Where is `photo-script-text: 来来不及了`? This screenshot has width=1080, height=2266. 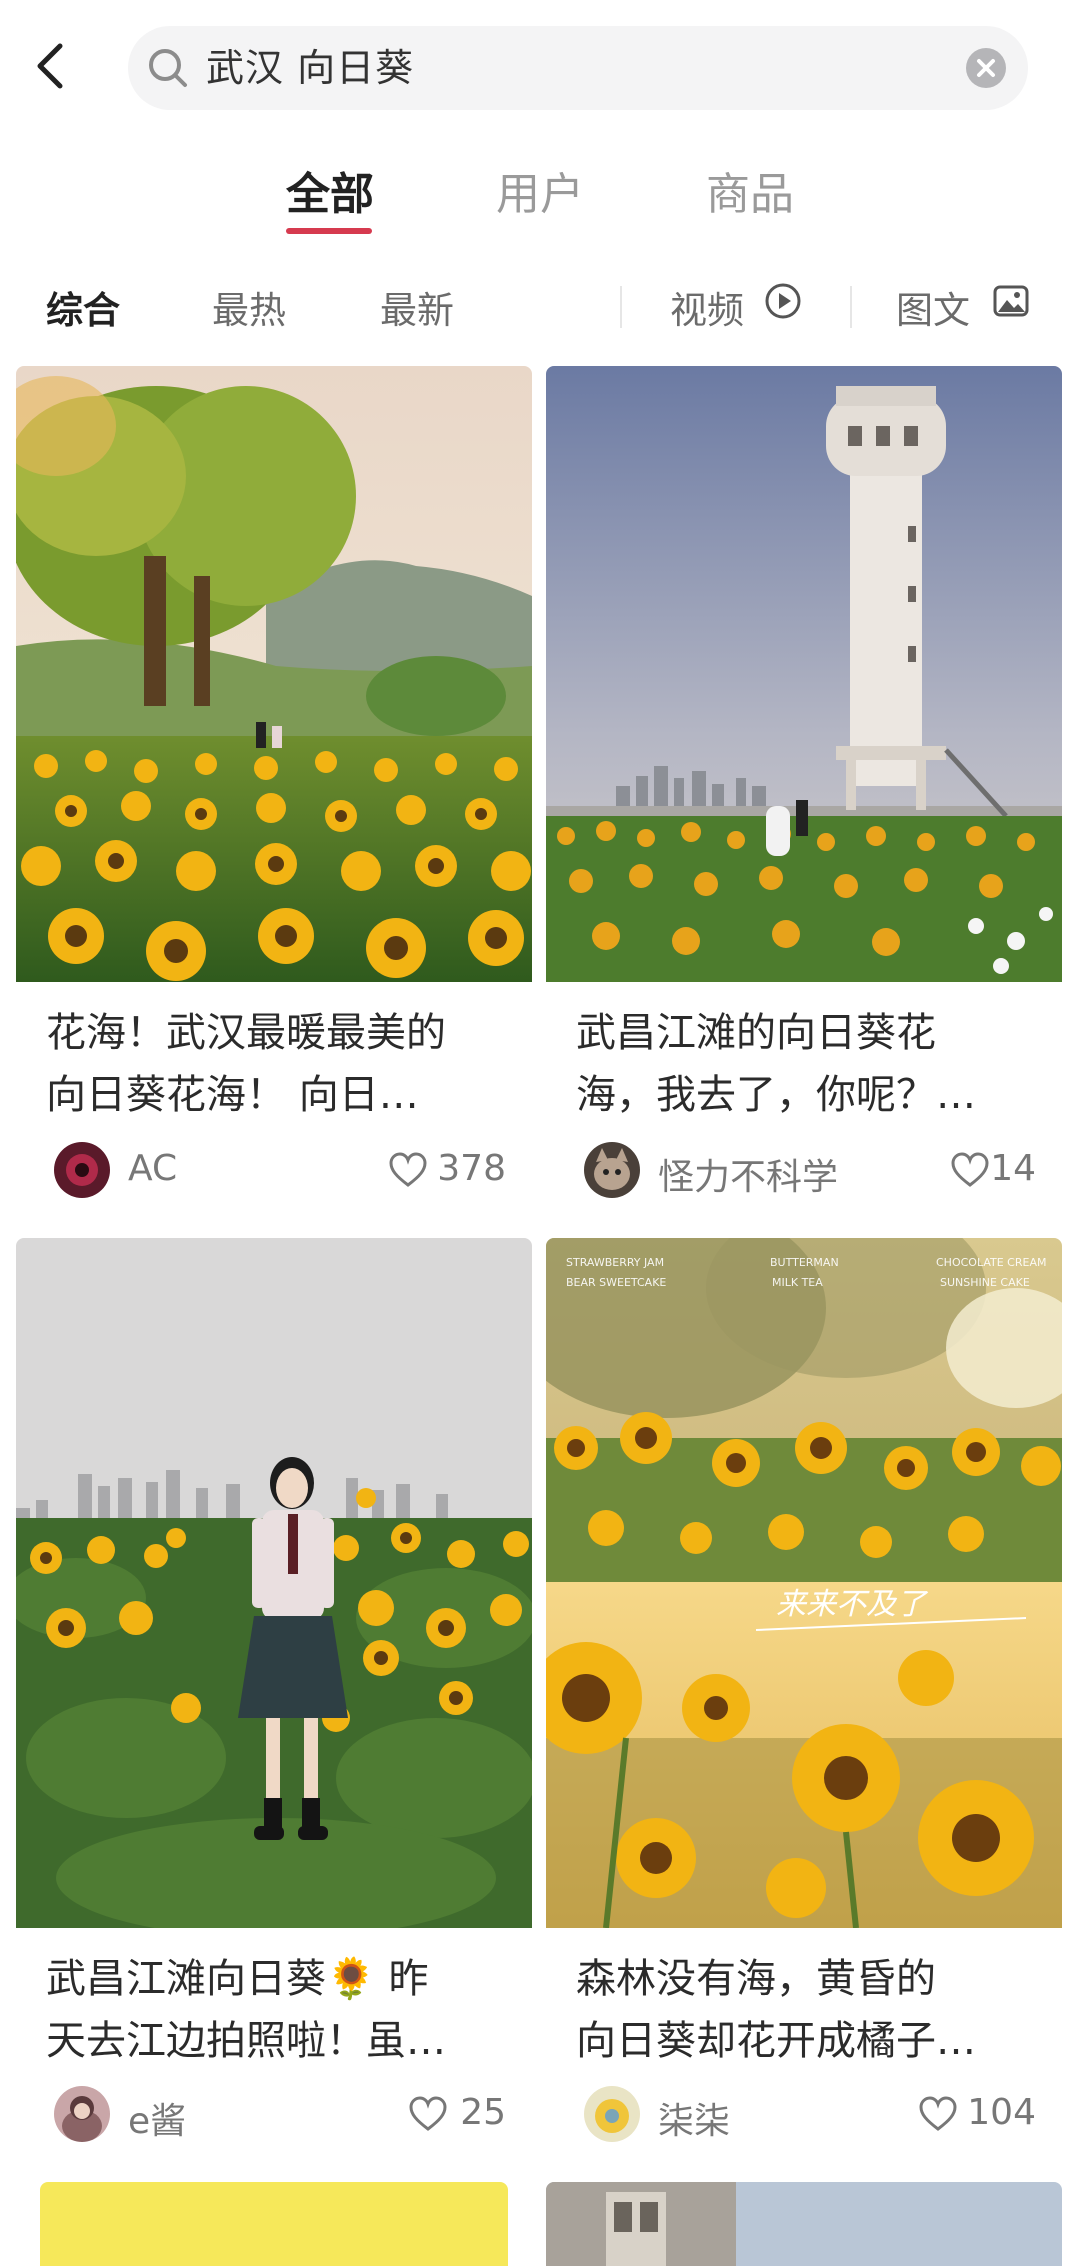
photo-script-text: 来来不及了 is located at coordinates (852, 1604).